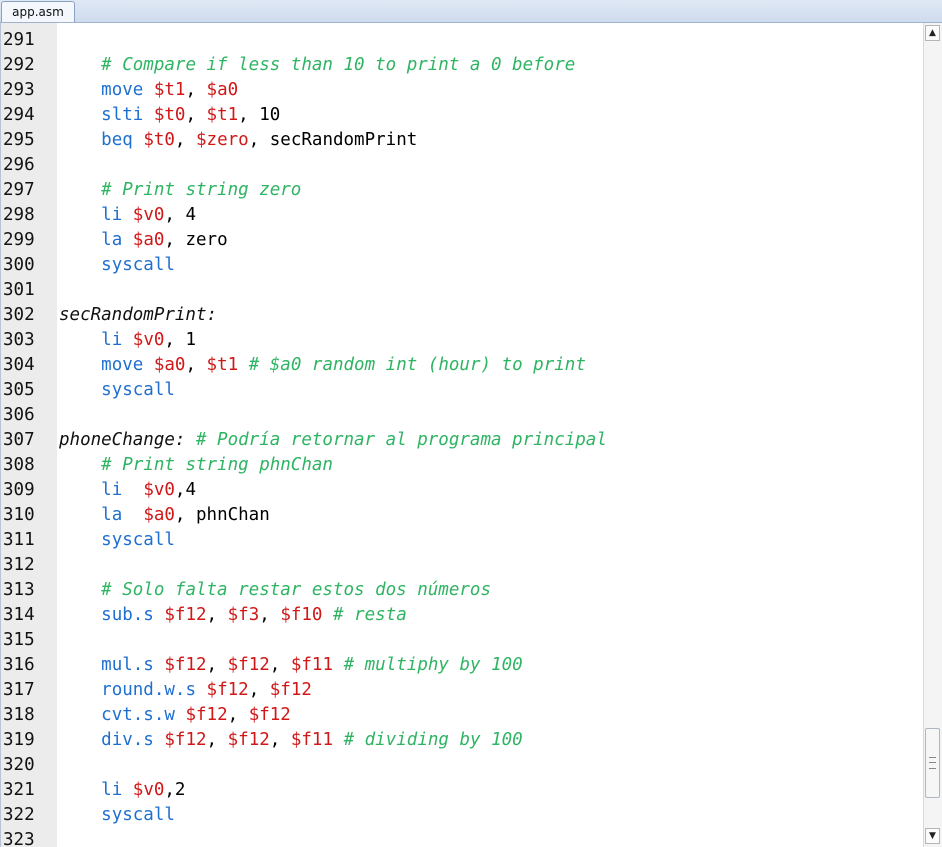 The image size is (942, 847). Describe the element at coordinates (471, 11) in the screenshot. I see `tab-bar: app.asm` at that location.